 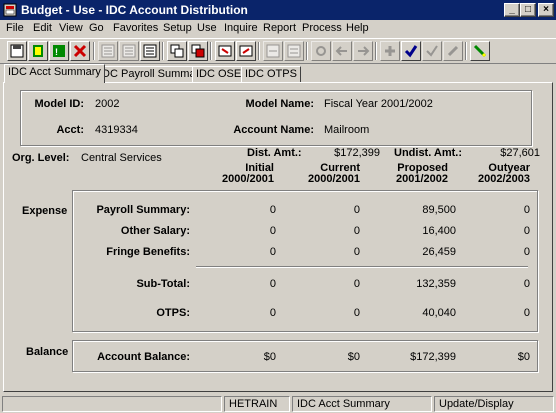 I want to click on save-icon, so click(x=17, y=51).